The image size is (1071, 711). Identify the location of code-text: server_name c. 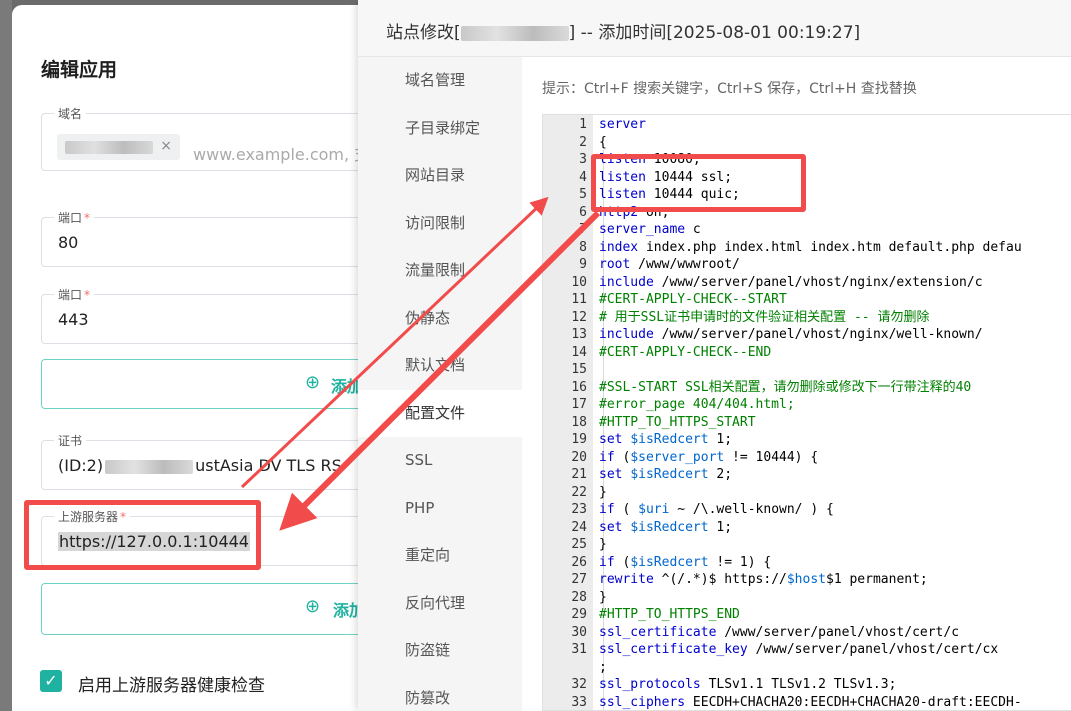
(650, 229).